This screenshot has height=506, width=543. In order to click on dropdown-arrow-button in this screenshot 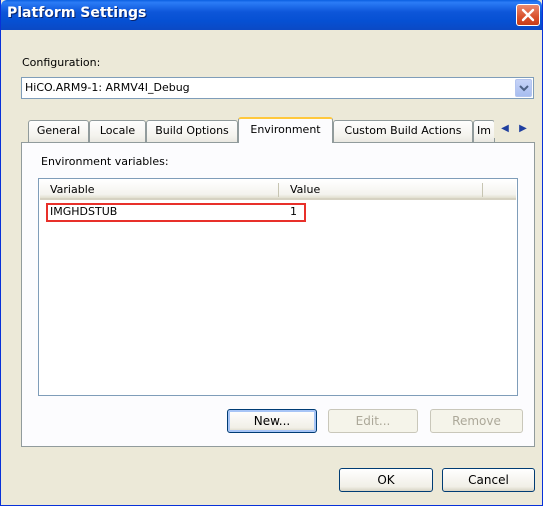, I will do `click(523, 88)`.